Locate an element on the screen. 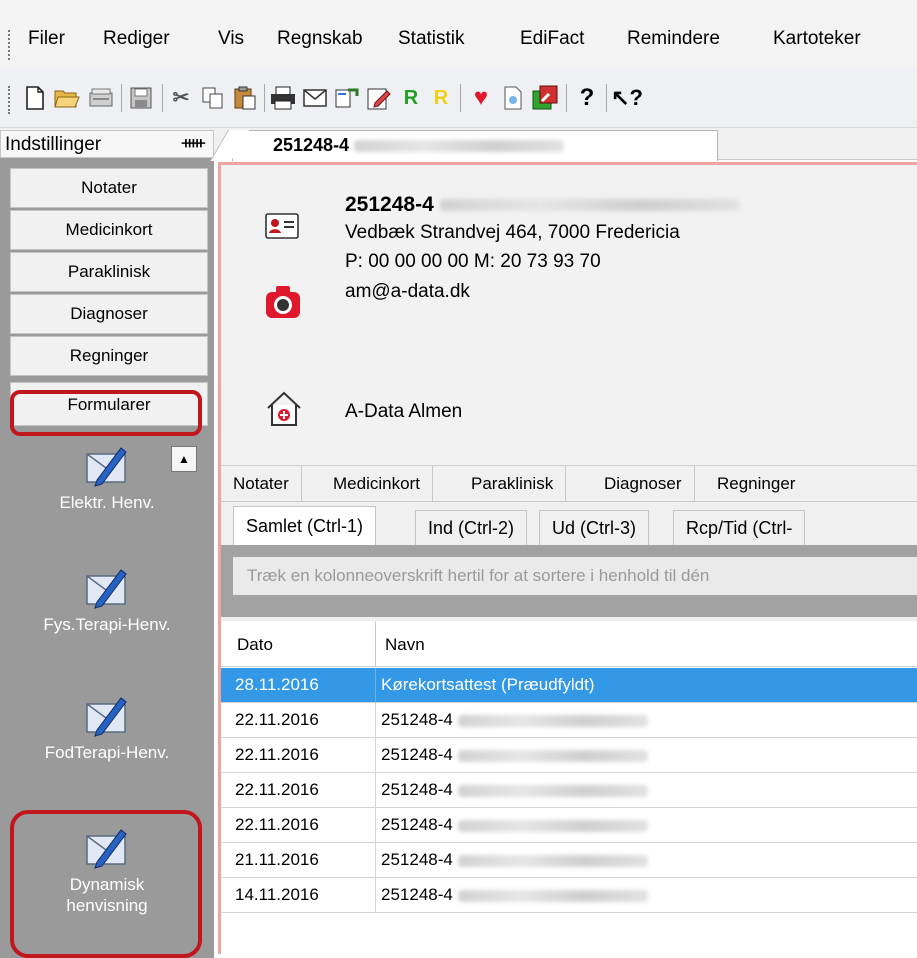 This screenshot has height=958, width=917. heart-icon: ♥ is located at coordinates (481, 98).